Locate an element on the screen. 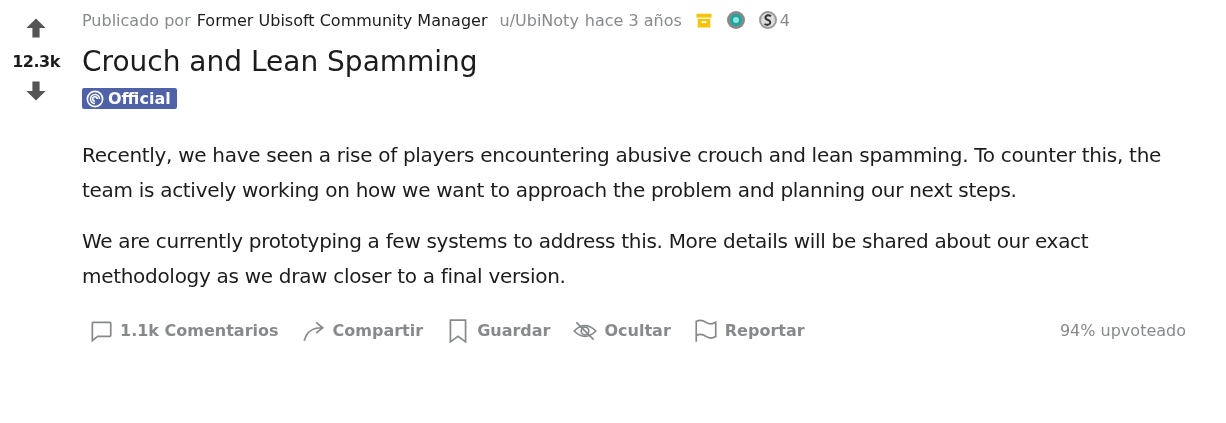  downvote-icon is located at coordinates (36, 91).